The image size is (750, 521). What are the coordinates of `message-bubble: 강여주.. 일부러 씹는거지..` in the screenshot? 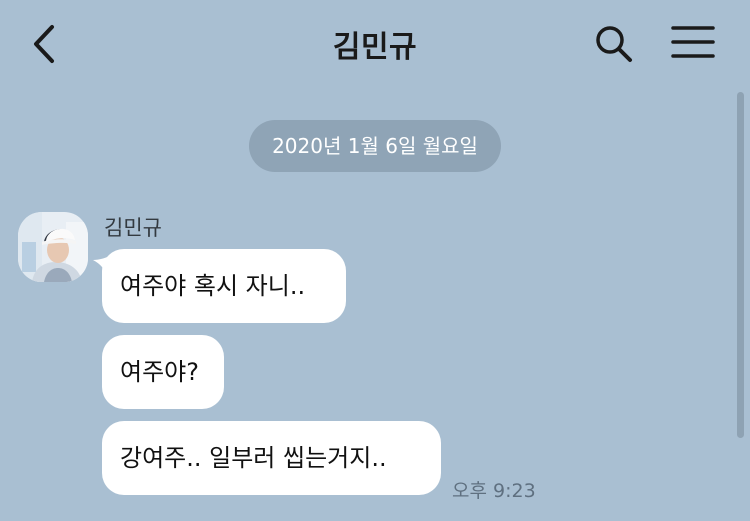 It's located at (271, 458).